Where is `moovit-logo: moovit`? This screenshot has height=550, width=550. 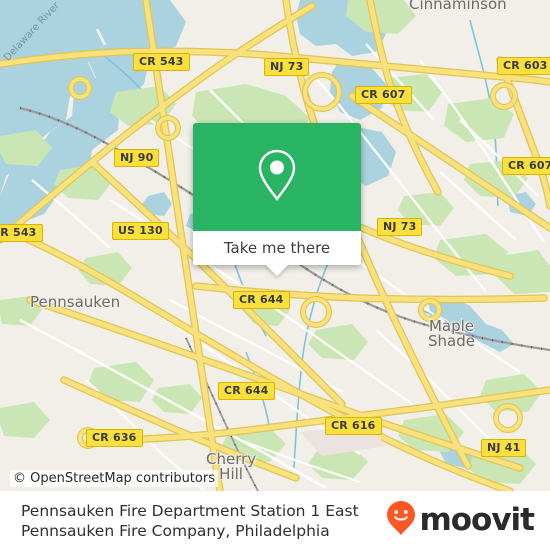
moovit-logo: moovit is located at coordinates (460, 520).